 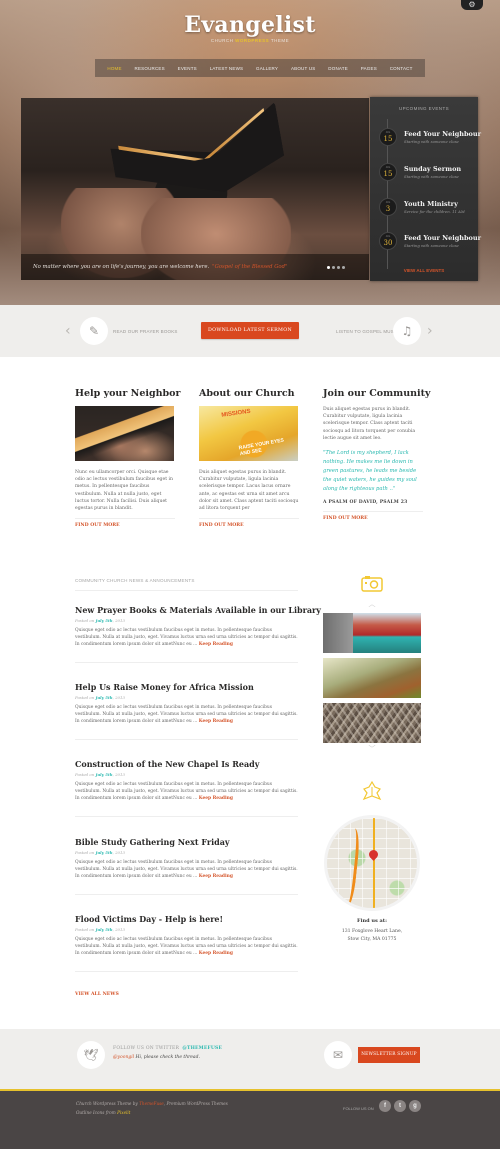 What do you see at coordinates (338, 1055) in the screenshot?
I see `envelope-icon: ✉` at bounding box center [338, 1055].